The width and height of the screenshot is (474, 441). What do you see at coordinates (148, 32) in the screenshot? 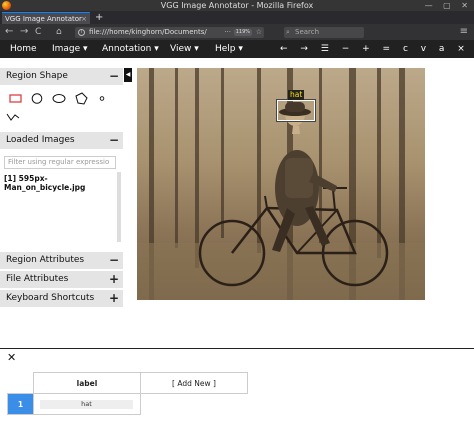
I see `url-text: file:///home/kinghorn/Documents/` at bounding box center [148, 32].